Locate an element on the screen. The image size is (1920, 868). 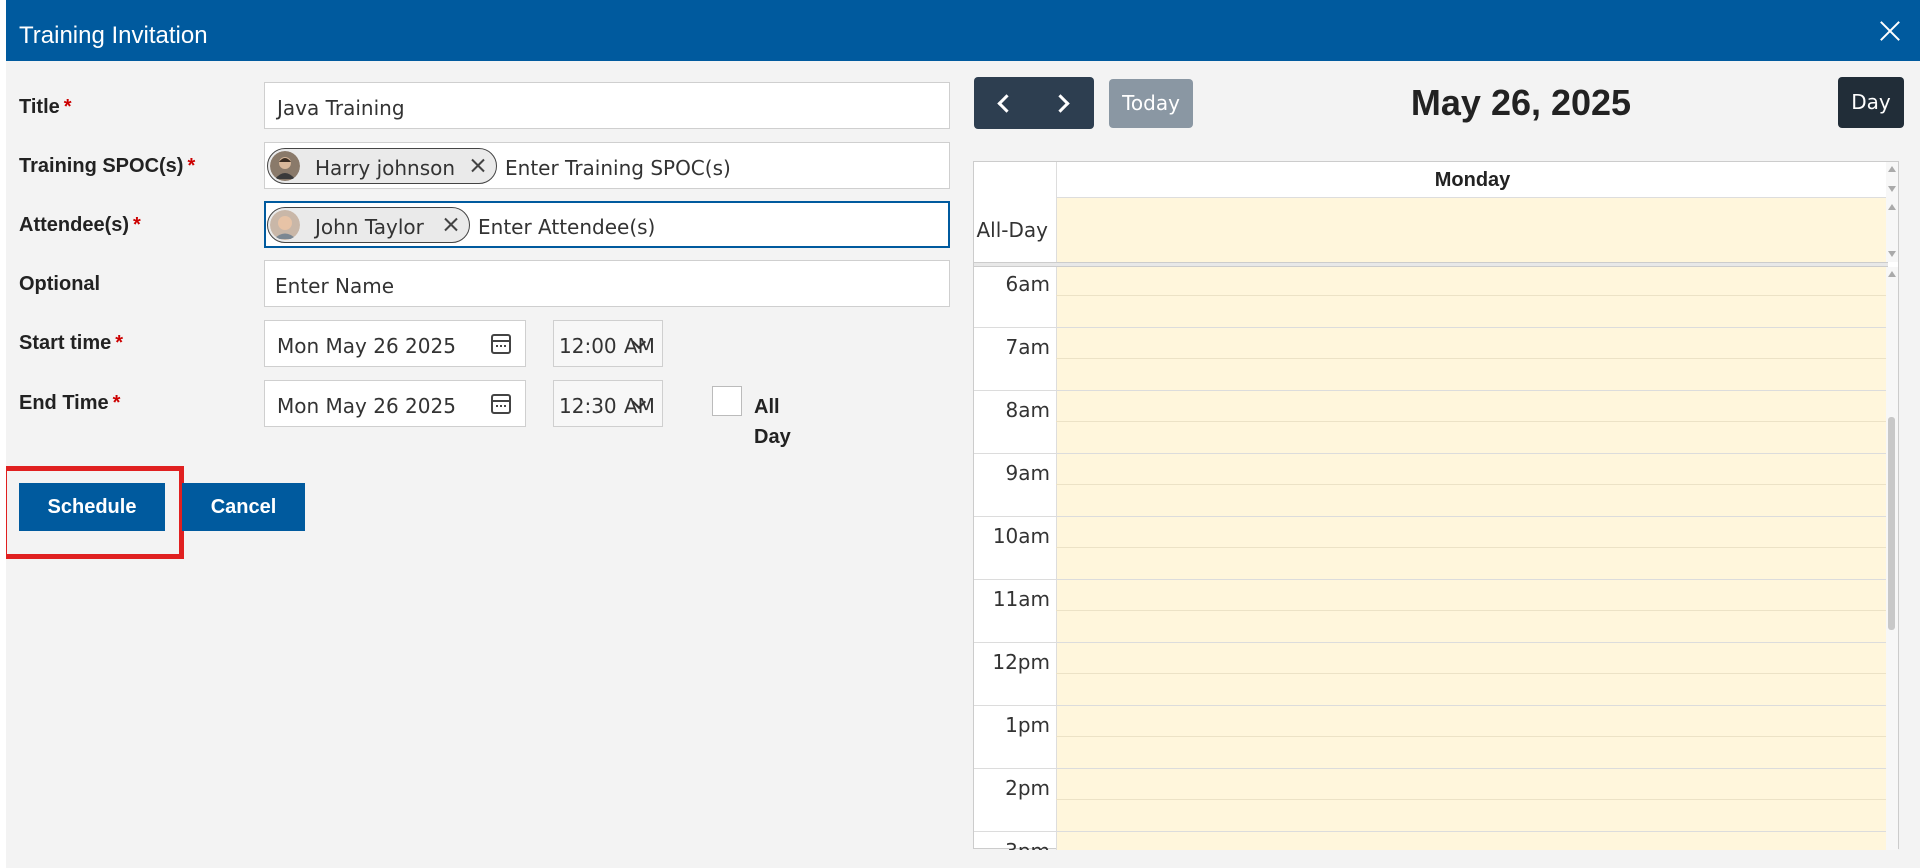
title-value: Java Training is located at coordinates (341, 108).